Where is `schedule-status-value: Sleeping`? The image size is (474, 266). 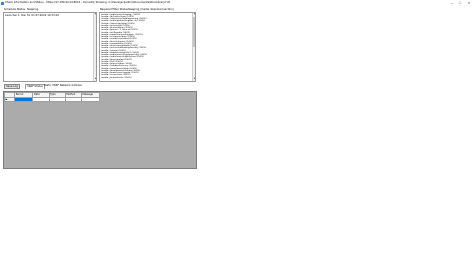 schedule-status-value: Sleeping is located at coordinates (33, 9).